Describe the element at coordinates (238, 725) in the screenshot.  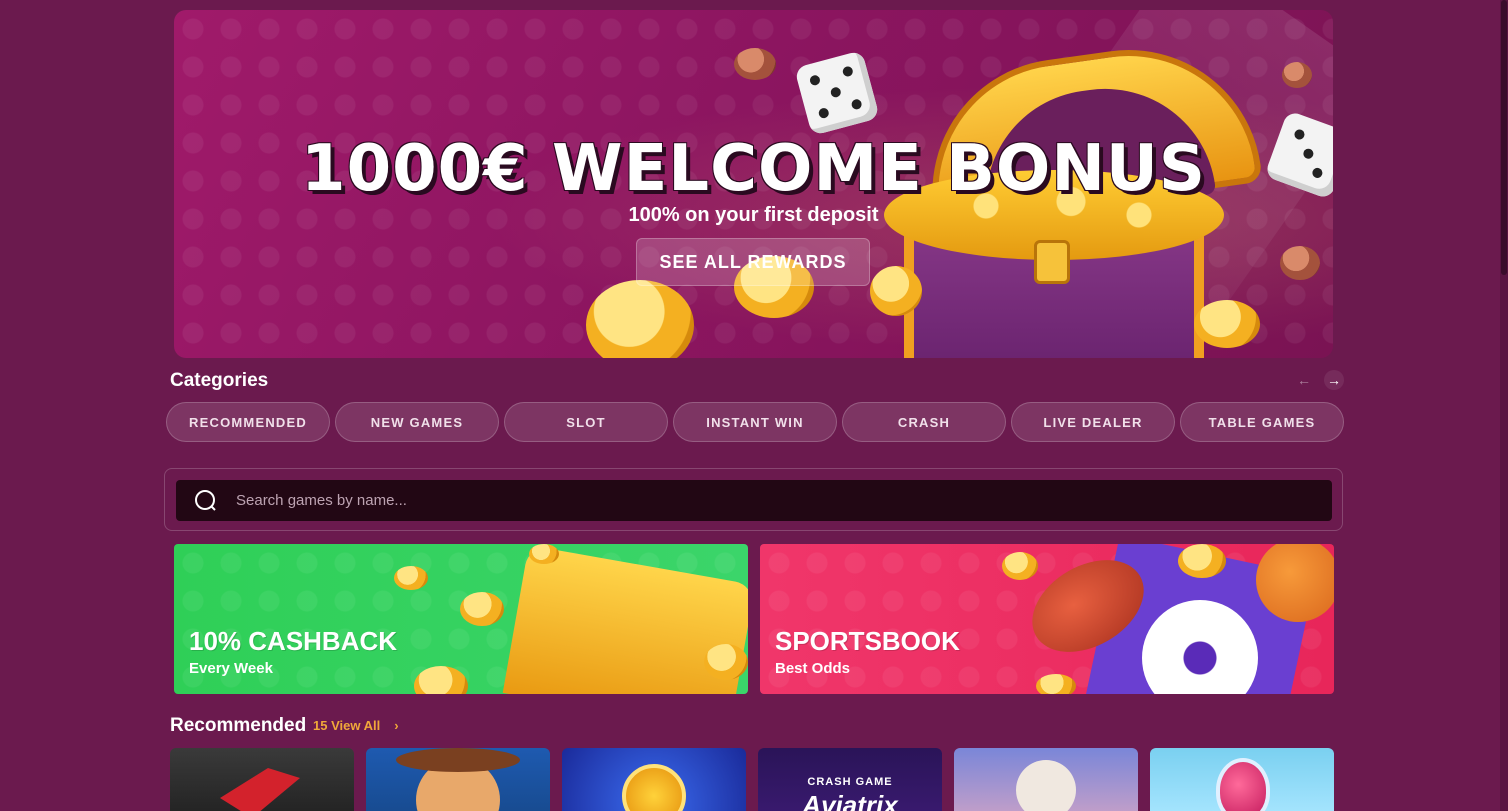
I see `recommended-title: Recommended` at that location.